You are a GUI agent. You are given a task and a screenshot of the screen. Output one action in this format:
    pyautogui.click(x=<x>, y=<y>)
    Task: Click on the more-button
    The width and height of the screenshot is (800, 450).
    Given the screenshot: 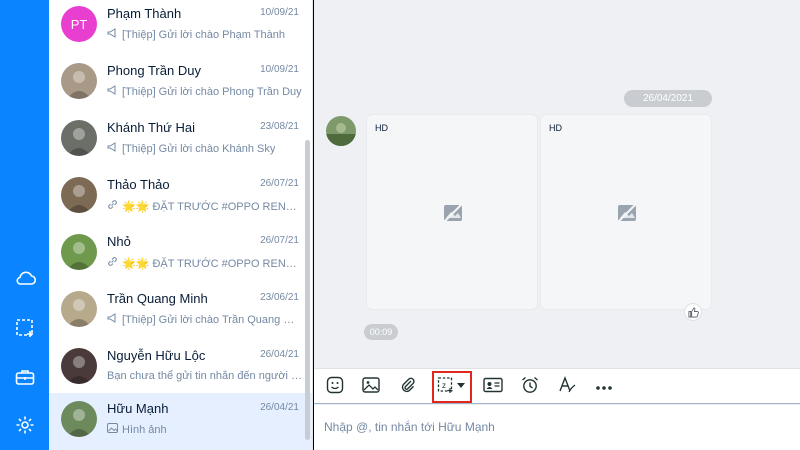 What is the action you would take?
    pyautogui.click(x=604, y=387)
    